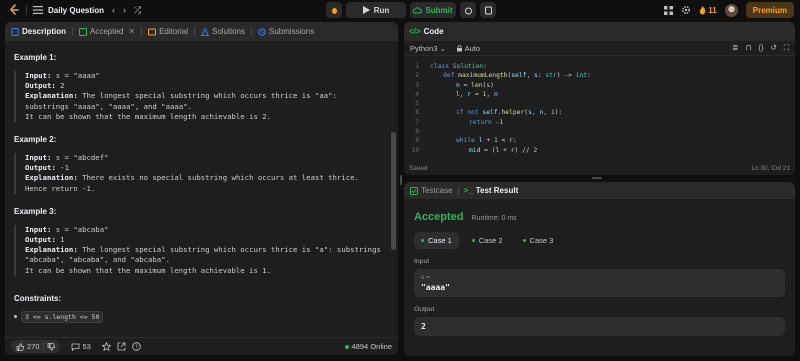 Image resolution: width=800 pixels, height=361 pixels. I want to click on output-value: 1, so click(62, 240).